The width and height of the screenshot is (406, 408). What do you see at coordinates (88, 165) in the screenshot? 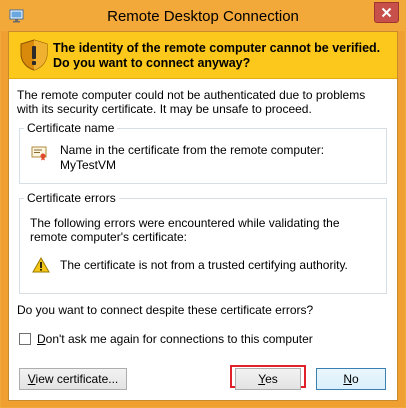
I see `certificate-name-value: MyTestVM` at bounding box center [88, 165].